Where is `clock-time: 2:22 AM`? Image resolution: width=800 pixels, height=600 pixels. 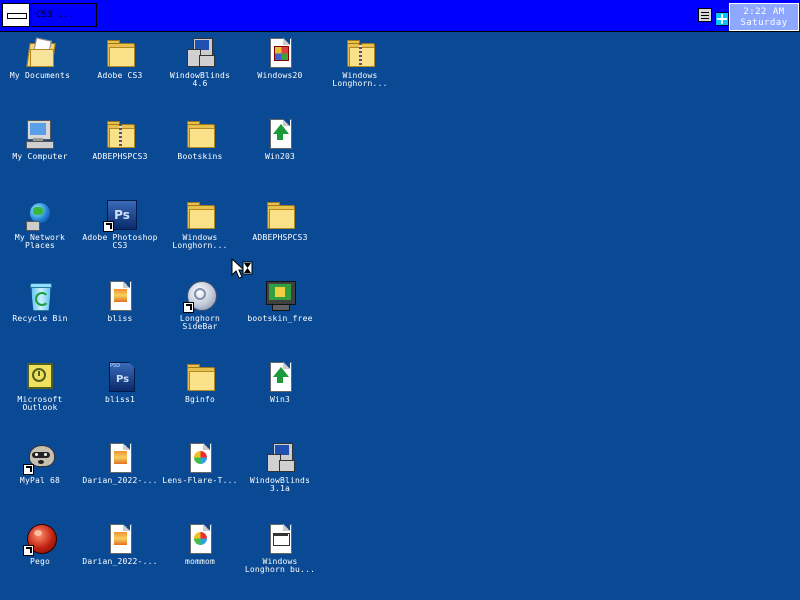
clock-time: 2:22 AM is located at coordinates (764, 12).